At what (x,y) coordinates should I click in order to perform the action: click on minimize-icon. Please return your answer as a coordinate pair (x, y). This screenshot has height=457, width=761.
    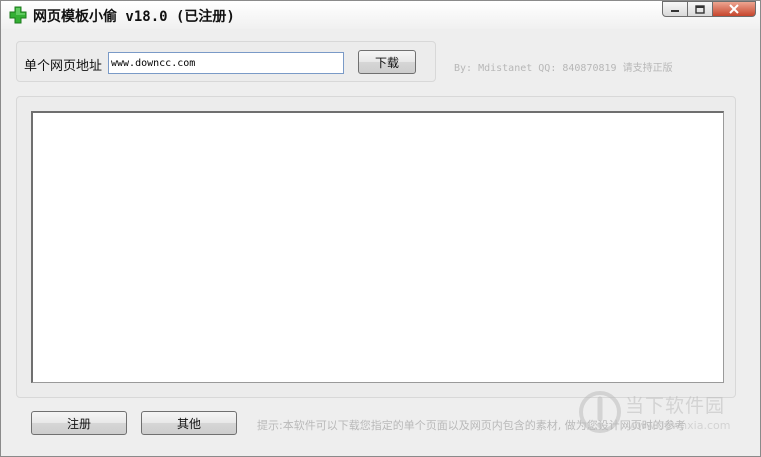
    Looking at the image, I should click on (675, 11).